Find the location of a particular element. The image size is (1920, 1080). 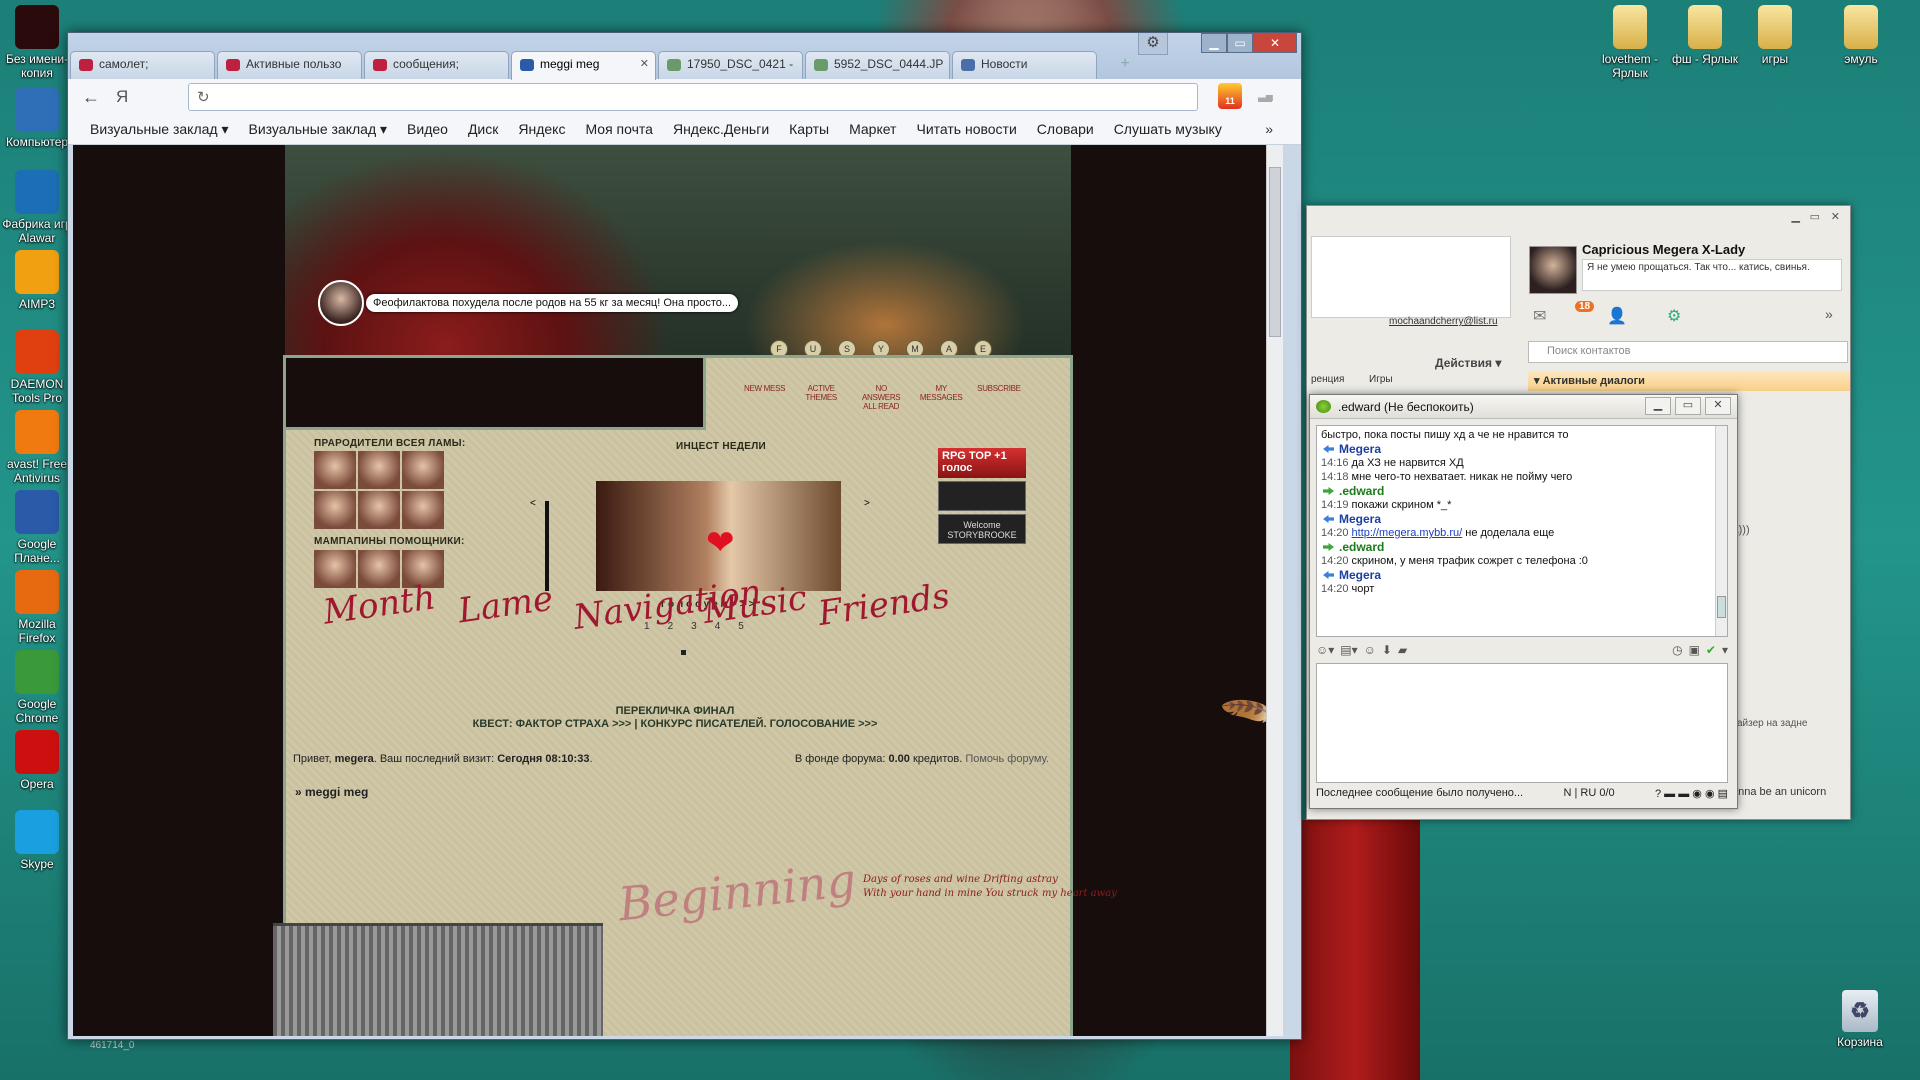

desktop-icon: Компьютер is located at coordinates (37, 118).